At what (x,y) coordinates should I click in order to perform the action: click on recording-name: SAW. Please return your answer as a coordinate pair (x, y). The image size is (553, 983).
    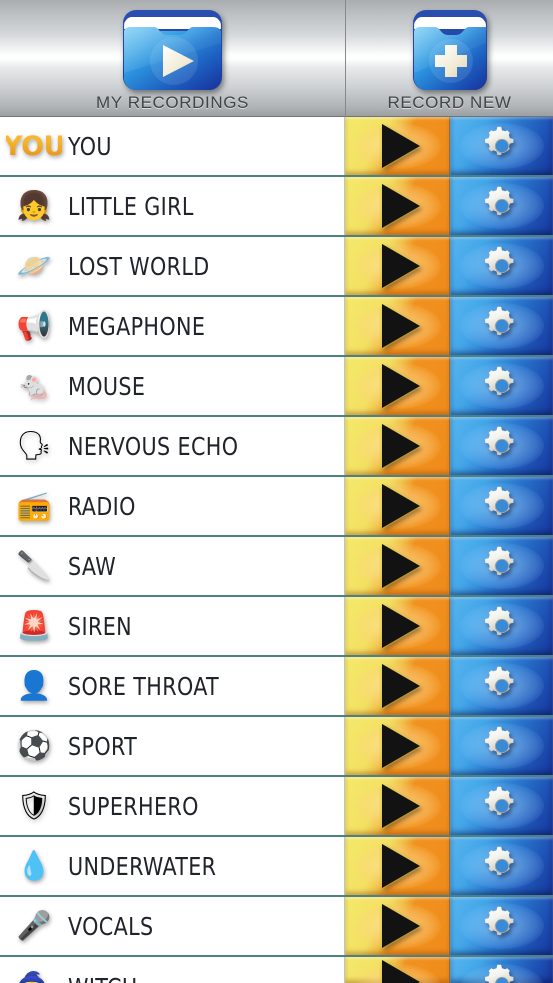
    Looking at the image, I should click on (92, 566).